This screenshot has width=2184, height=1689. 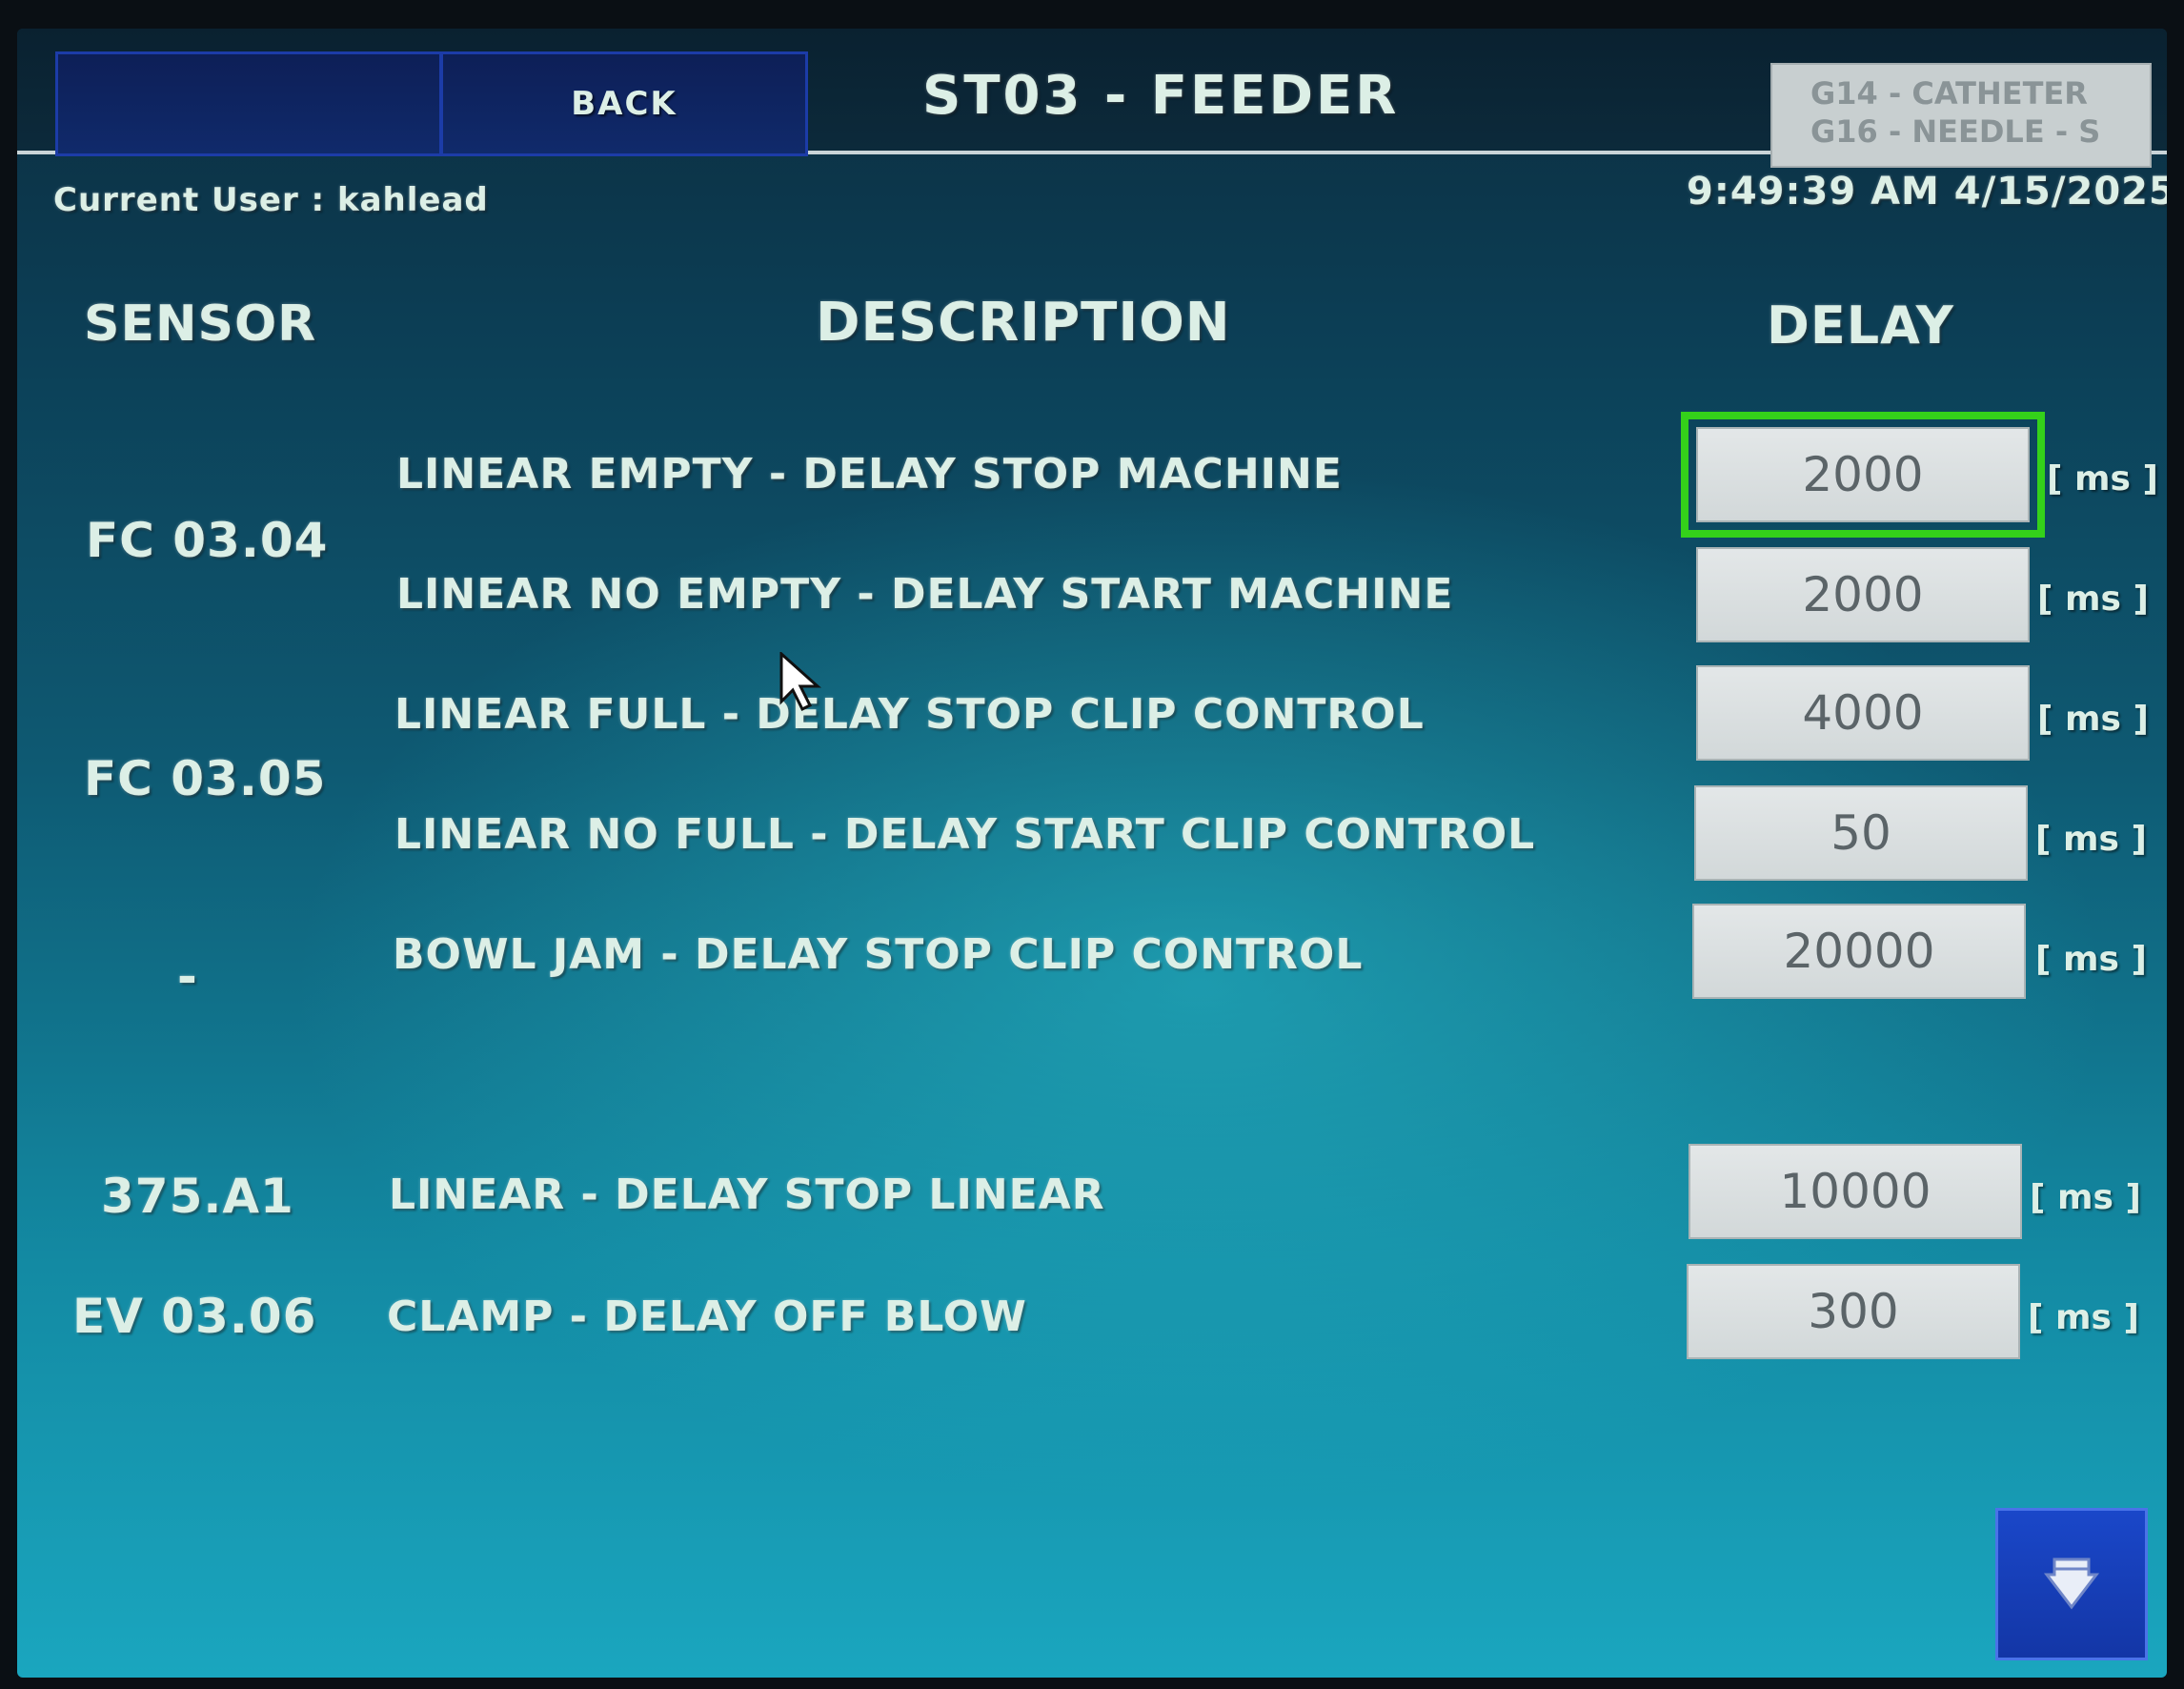 I want to click on sensor-ev-03-06: EV 03.06, so click(x=195, y=1316).